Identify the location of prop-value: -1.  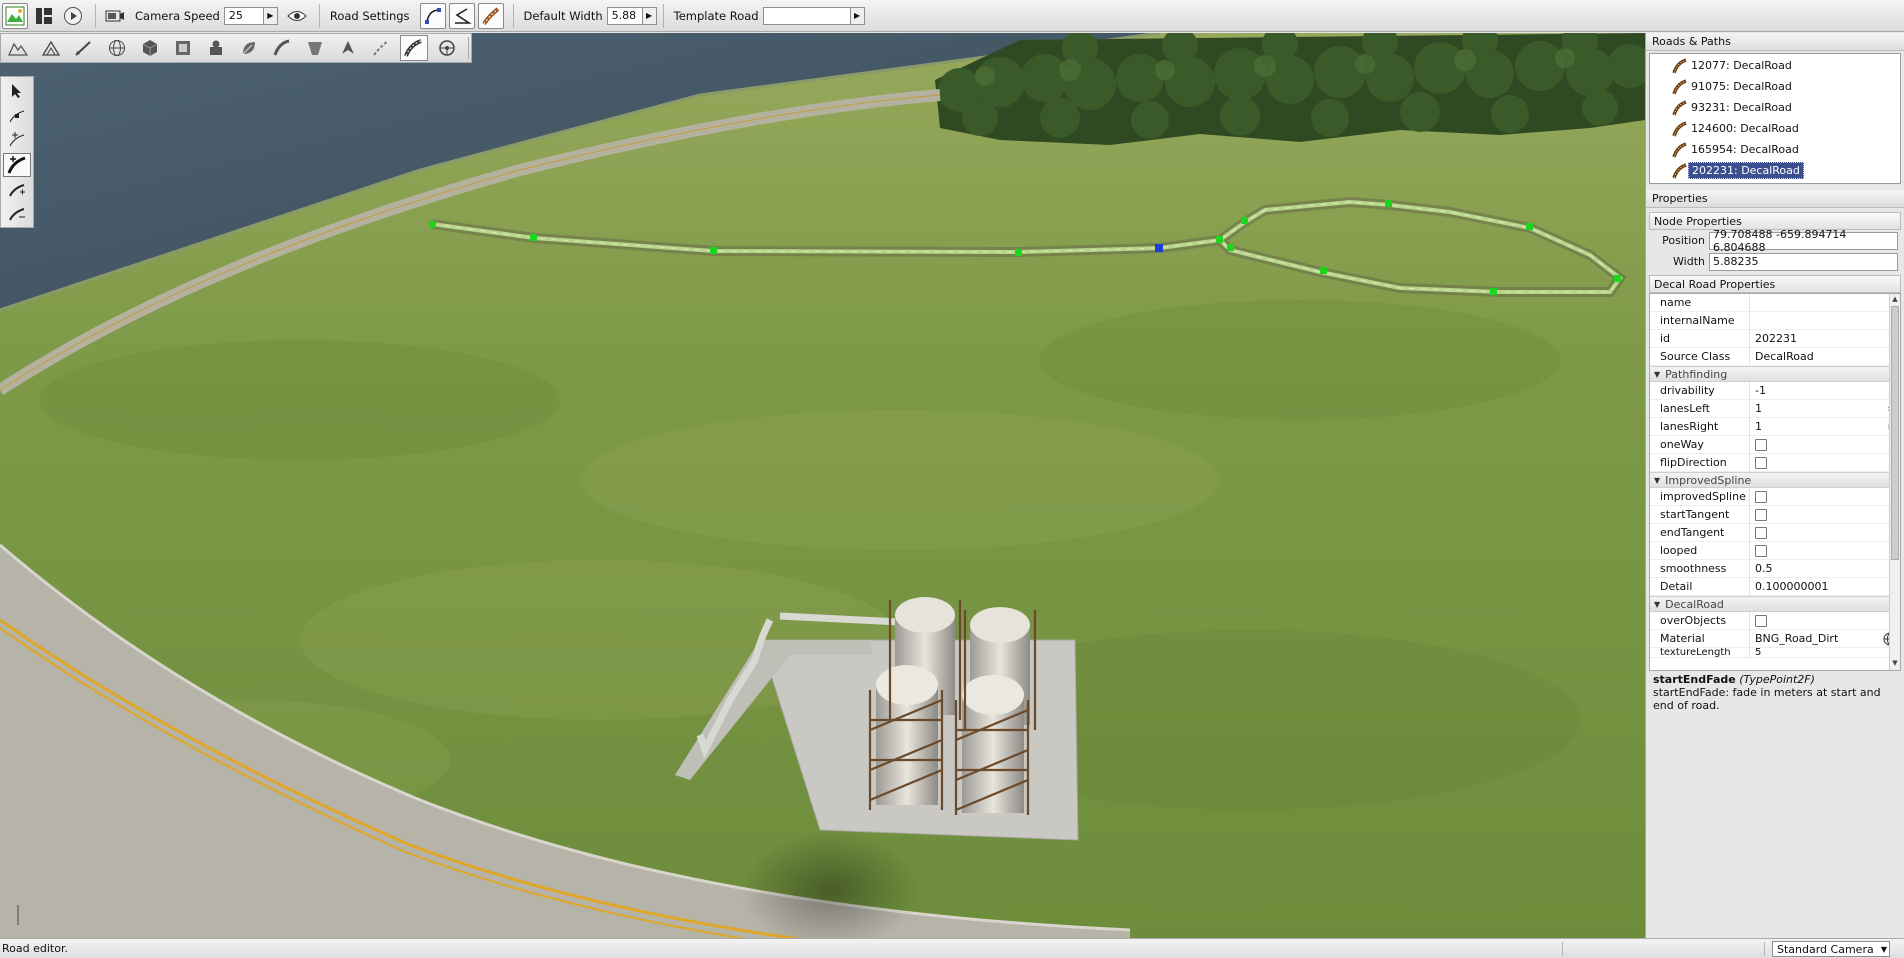
(1825, 390).